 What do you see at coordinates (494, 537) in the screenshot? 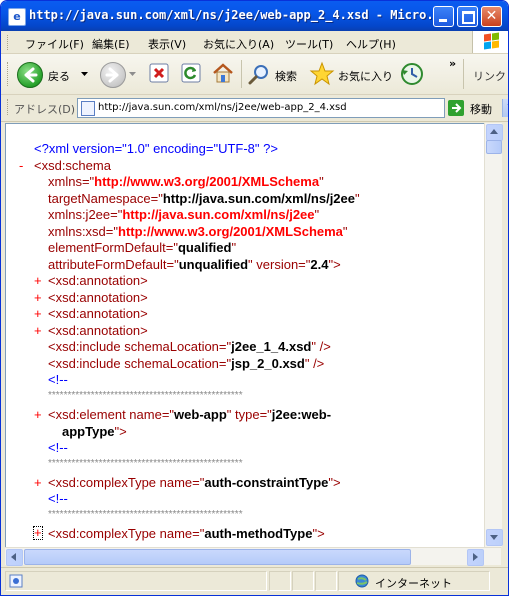
I see `scroll-down-button` at bounding box center [494, 537].